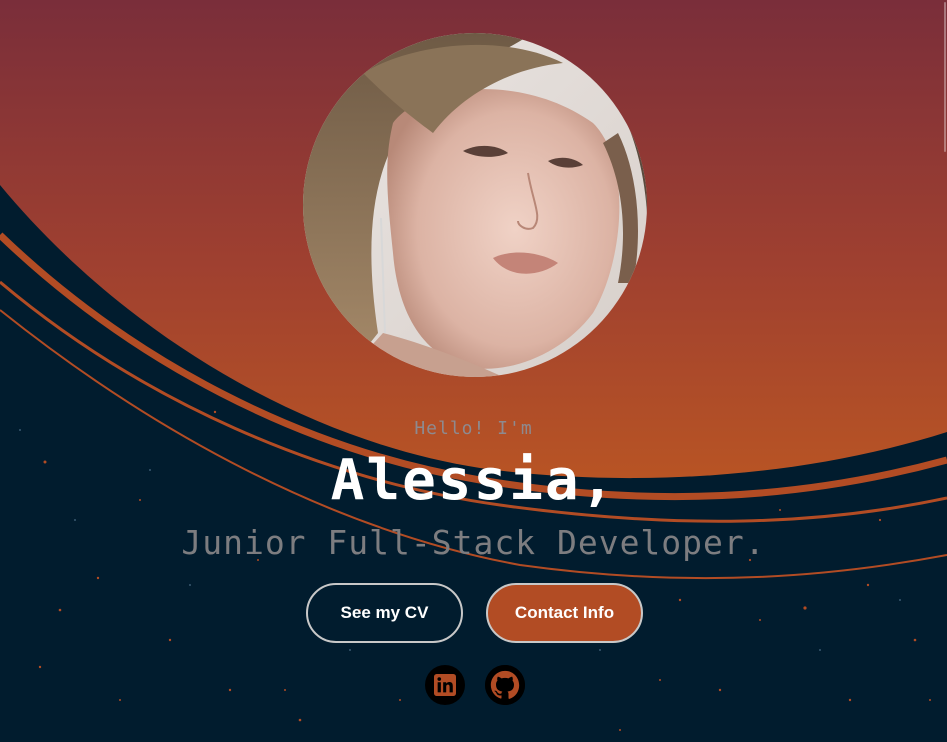 This screenshot has width=947, height=742. I want to click on github-link, so click(505, 685).